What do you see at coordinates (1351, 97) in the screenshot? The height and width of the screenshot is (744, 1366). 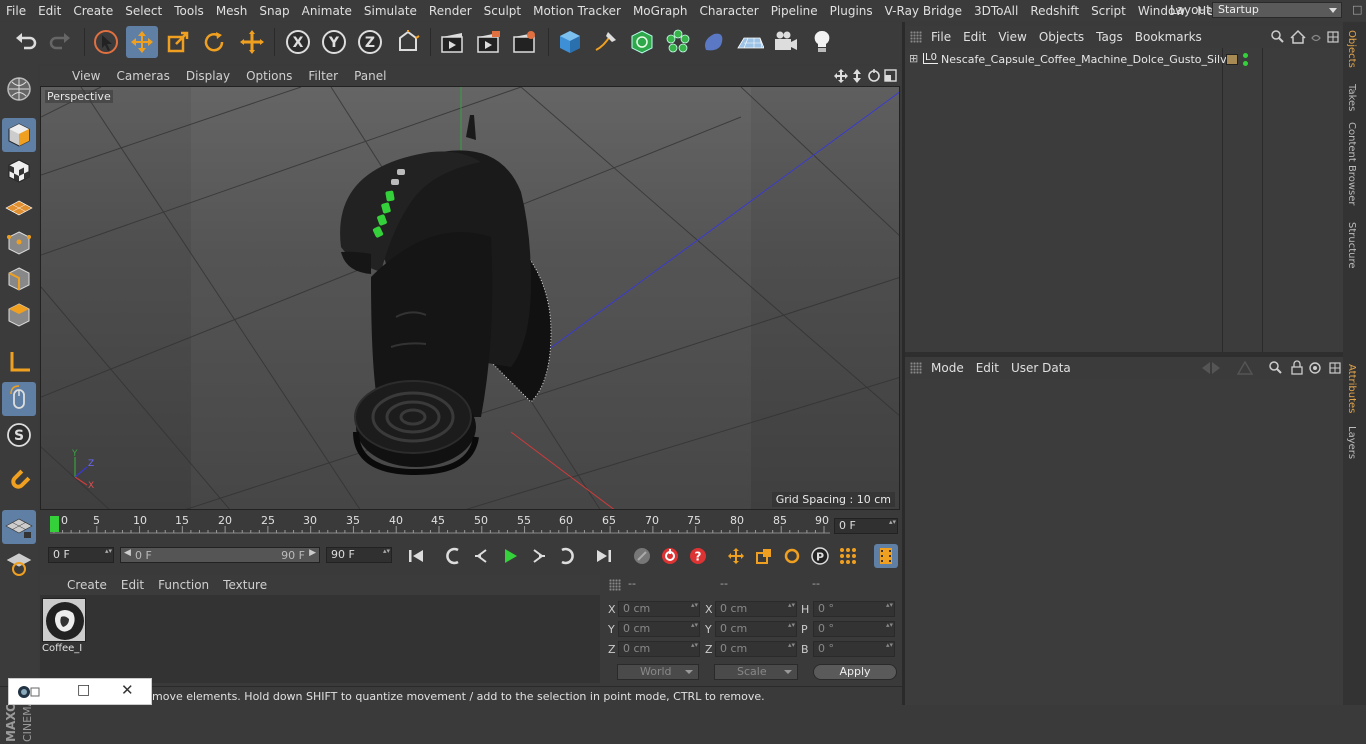 I see `tab-takes: Takes` at bounding box center [1351, 97].